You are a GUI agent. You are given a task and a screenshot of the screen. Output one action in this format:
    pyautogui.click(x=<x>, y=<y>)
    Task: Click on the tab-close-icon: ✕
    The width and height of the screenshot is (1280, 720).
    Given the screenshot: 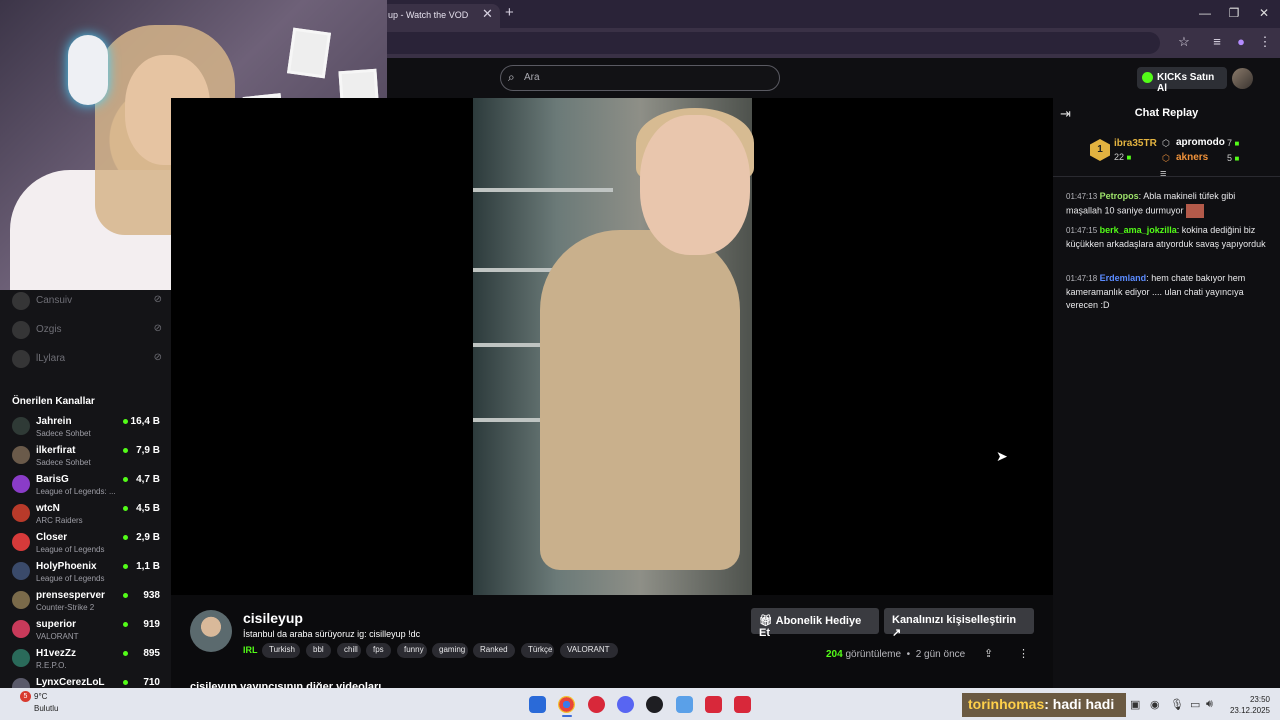 What is the action you would take?
    pyautogui.click(x=487, y=14)
    